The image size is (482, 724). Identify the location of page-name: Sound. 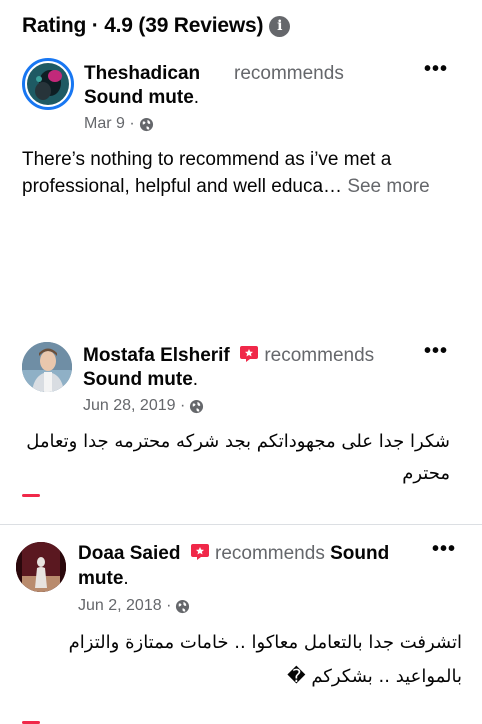
(359, 553).